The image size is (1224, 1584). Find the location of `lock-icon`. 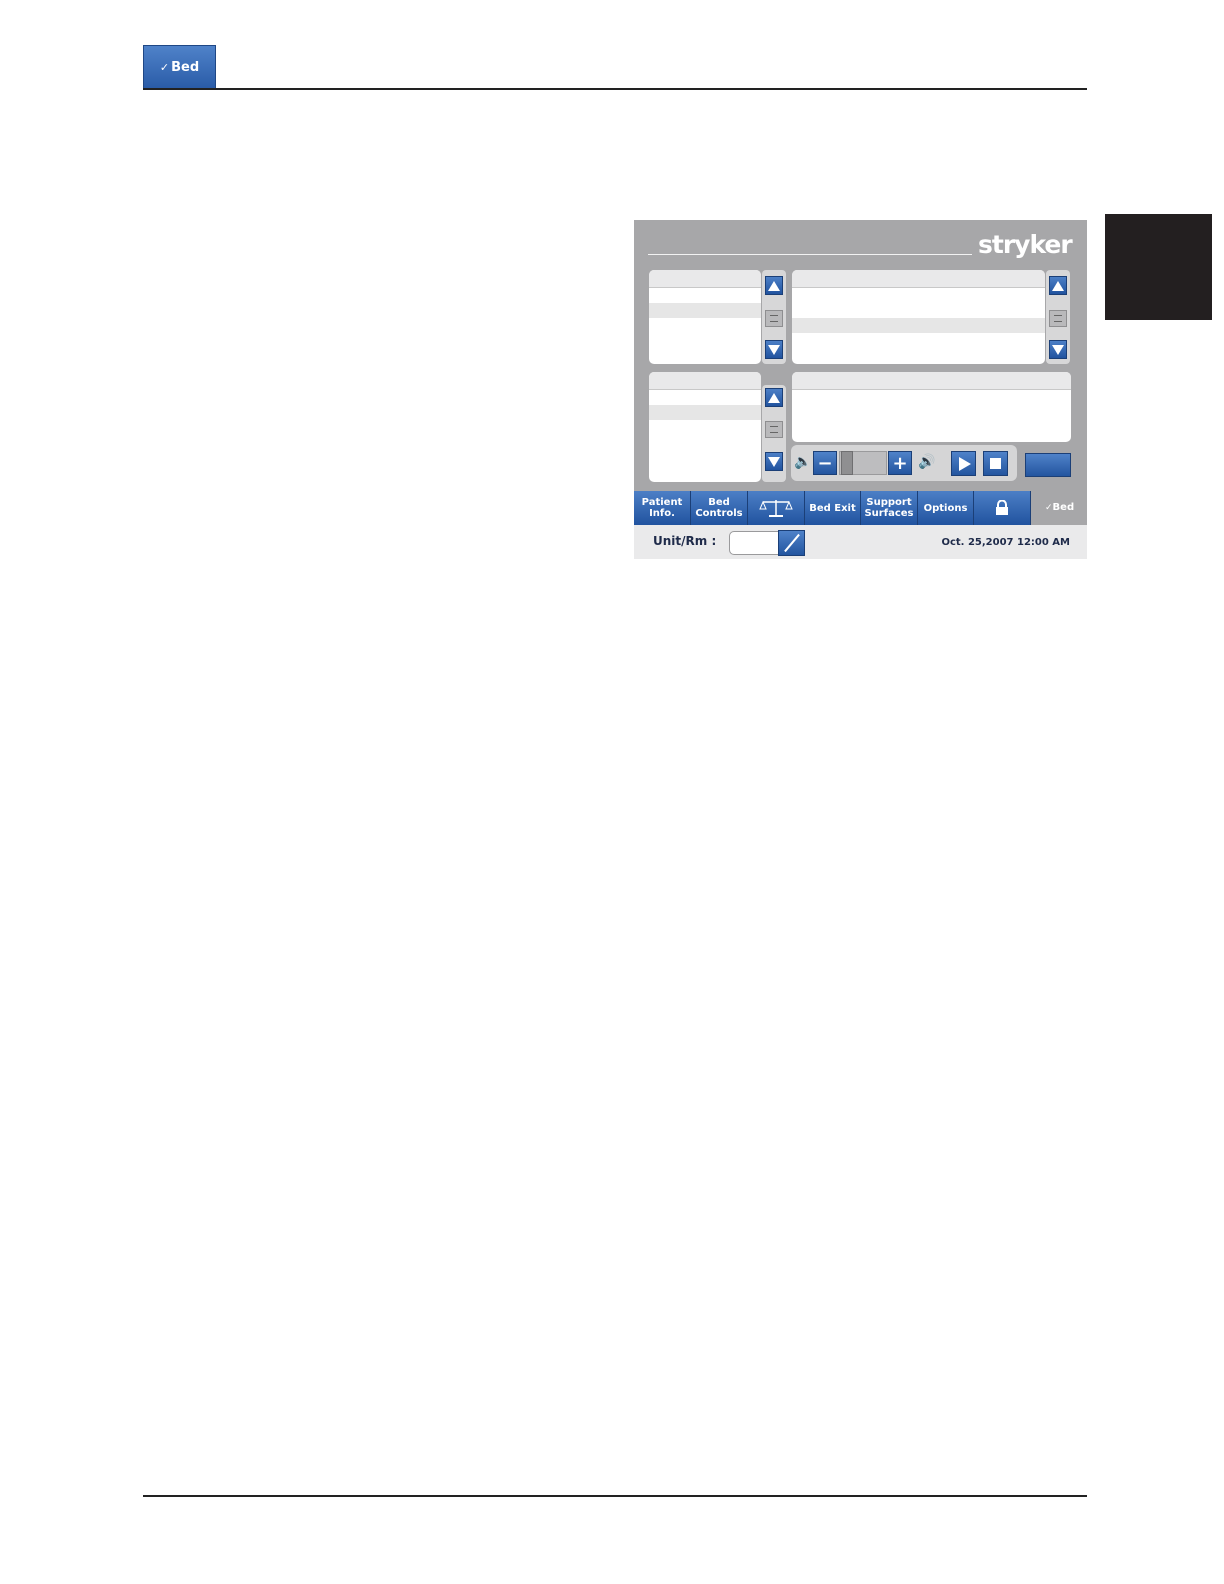

lock-icon is located at coordinates (1002, 507).